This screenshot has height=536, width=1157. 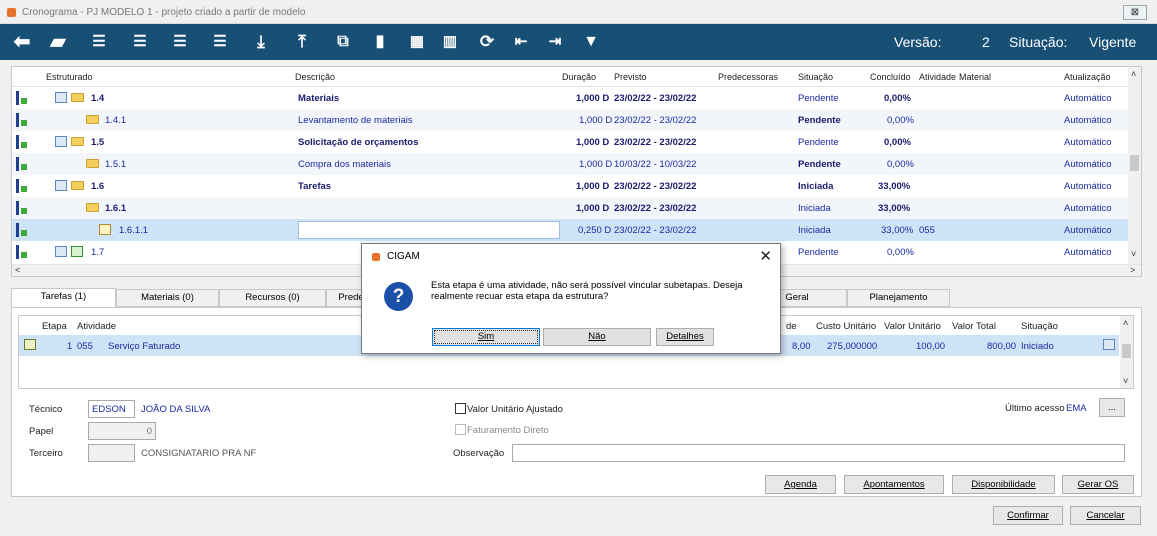 I want to click on col-valor-unitario: Valor Unitário, so click(x=912, y=326).